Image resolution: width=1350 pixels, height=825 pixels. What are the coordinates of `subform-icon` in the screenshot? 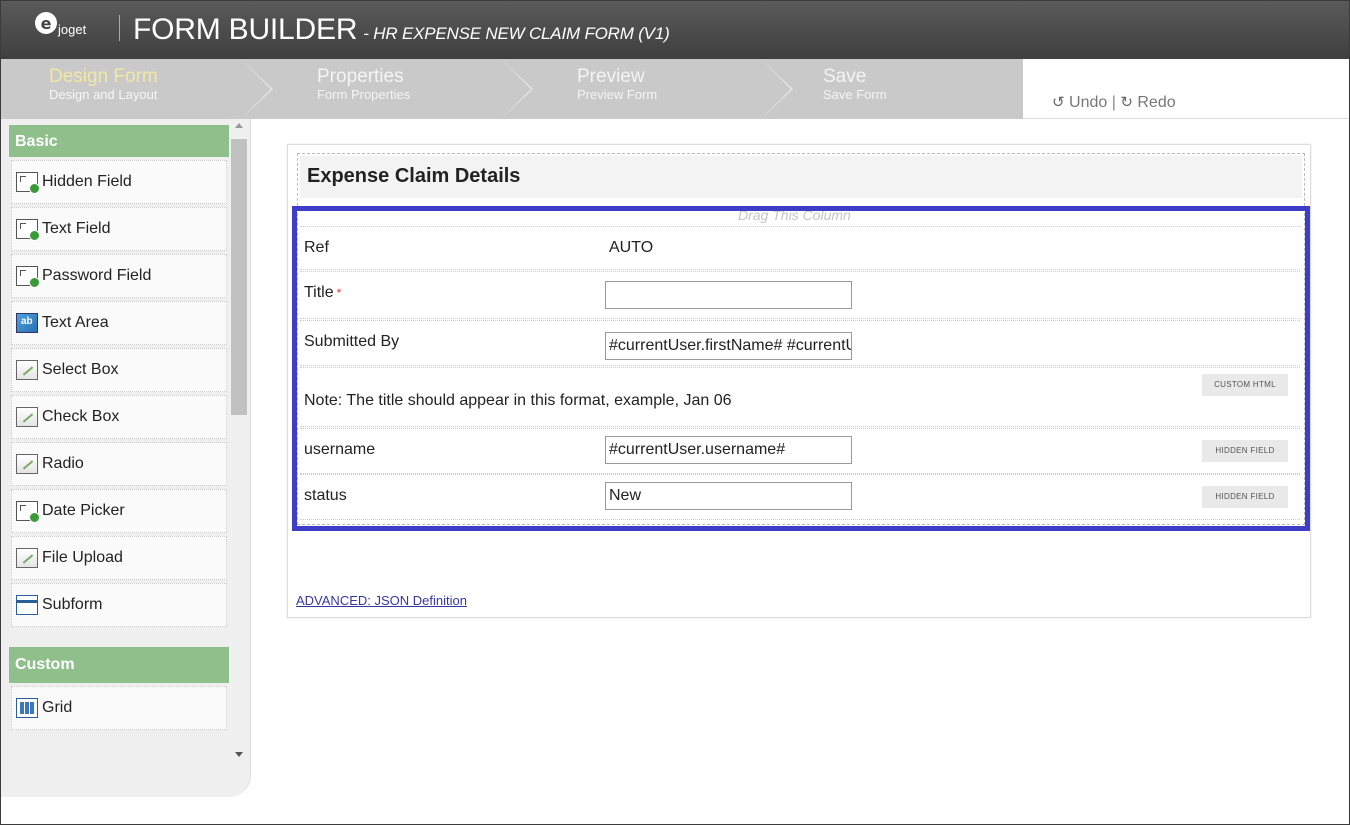 It's located at (27, 605).